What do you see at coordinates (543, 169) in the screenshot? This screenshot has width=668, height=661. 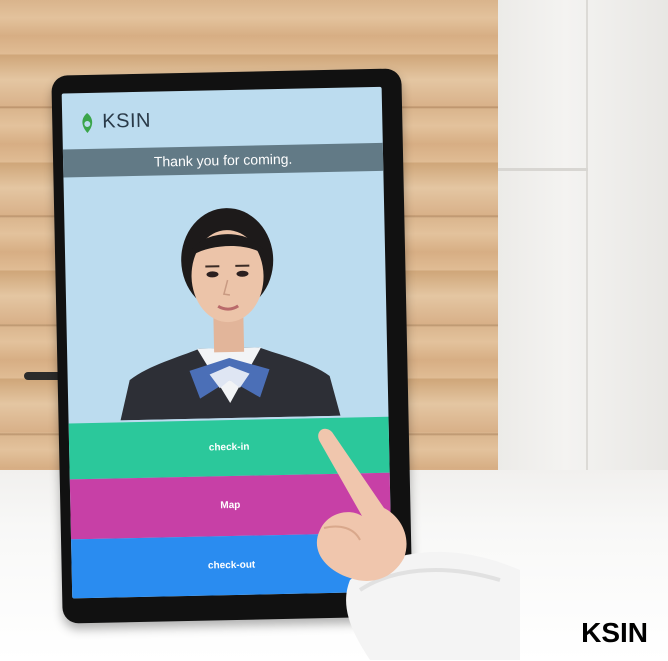 I see `wall-ledge` at bounding box center [543, 169].